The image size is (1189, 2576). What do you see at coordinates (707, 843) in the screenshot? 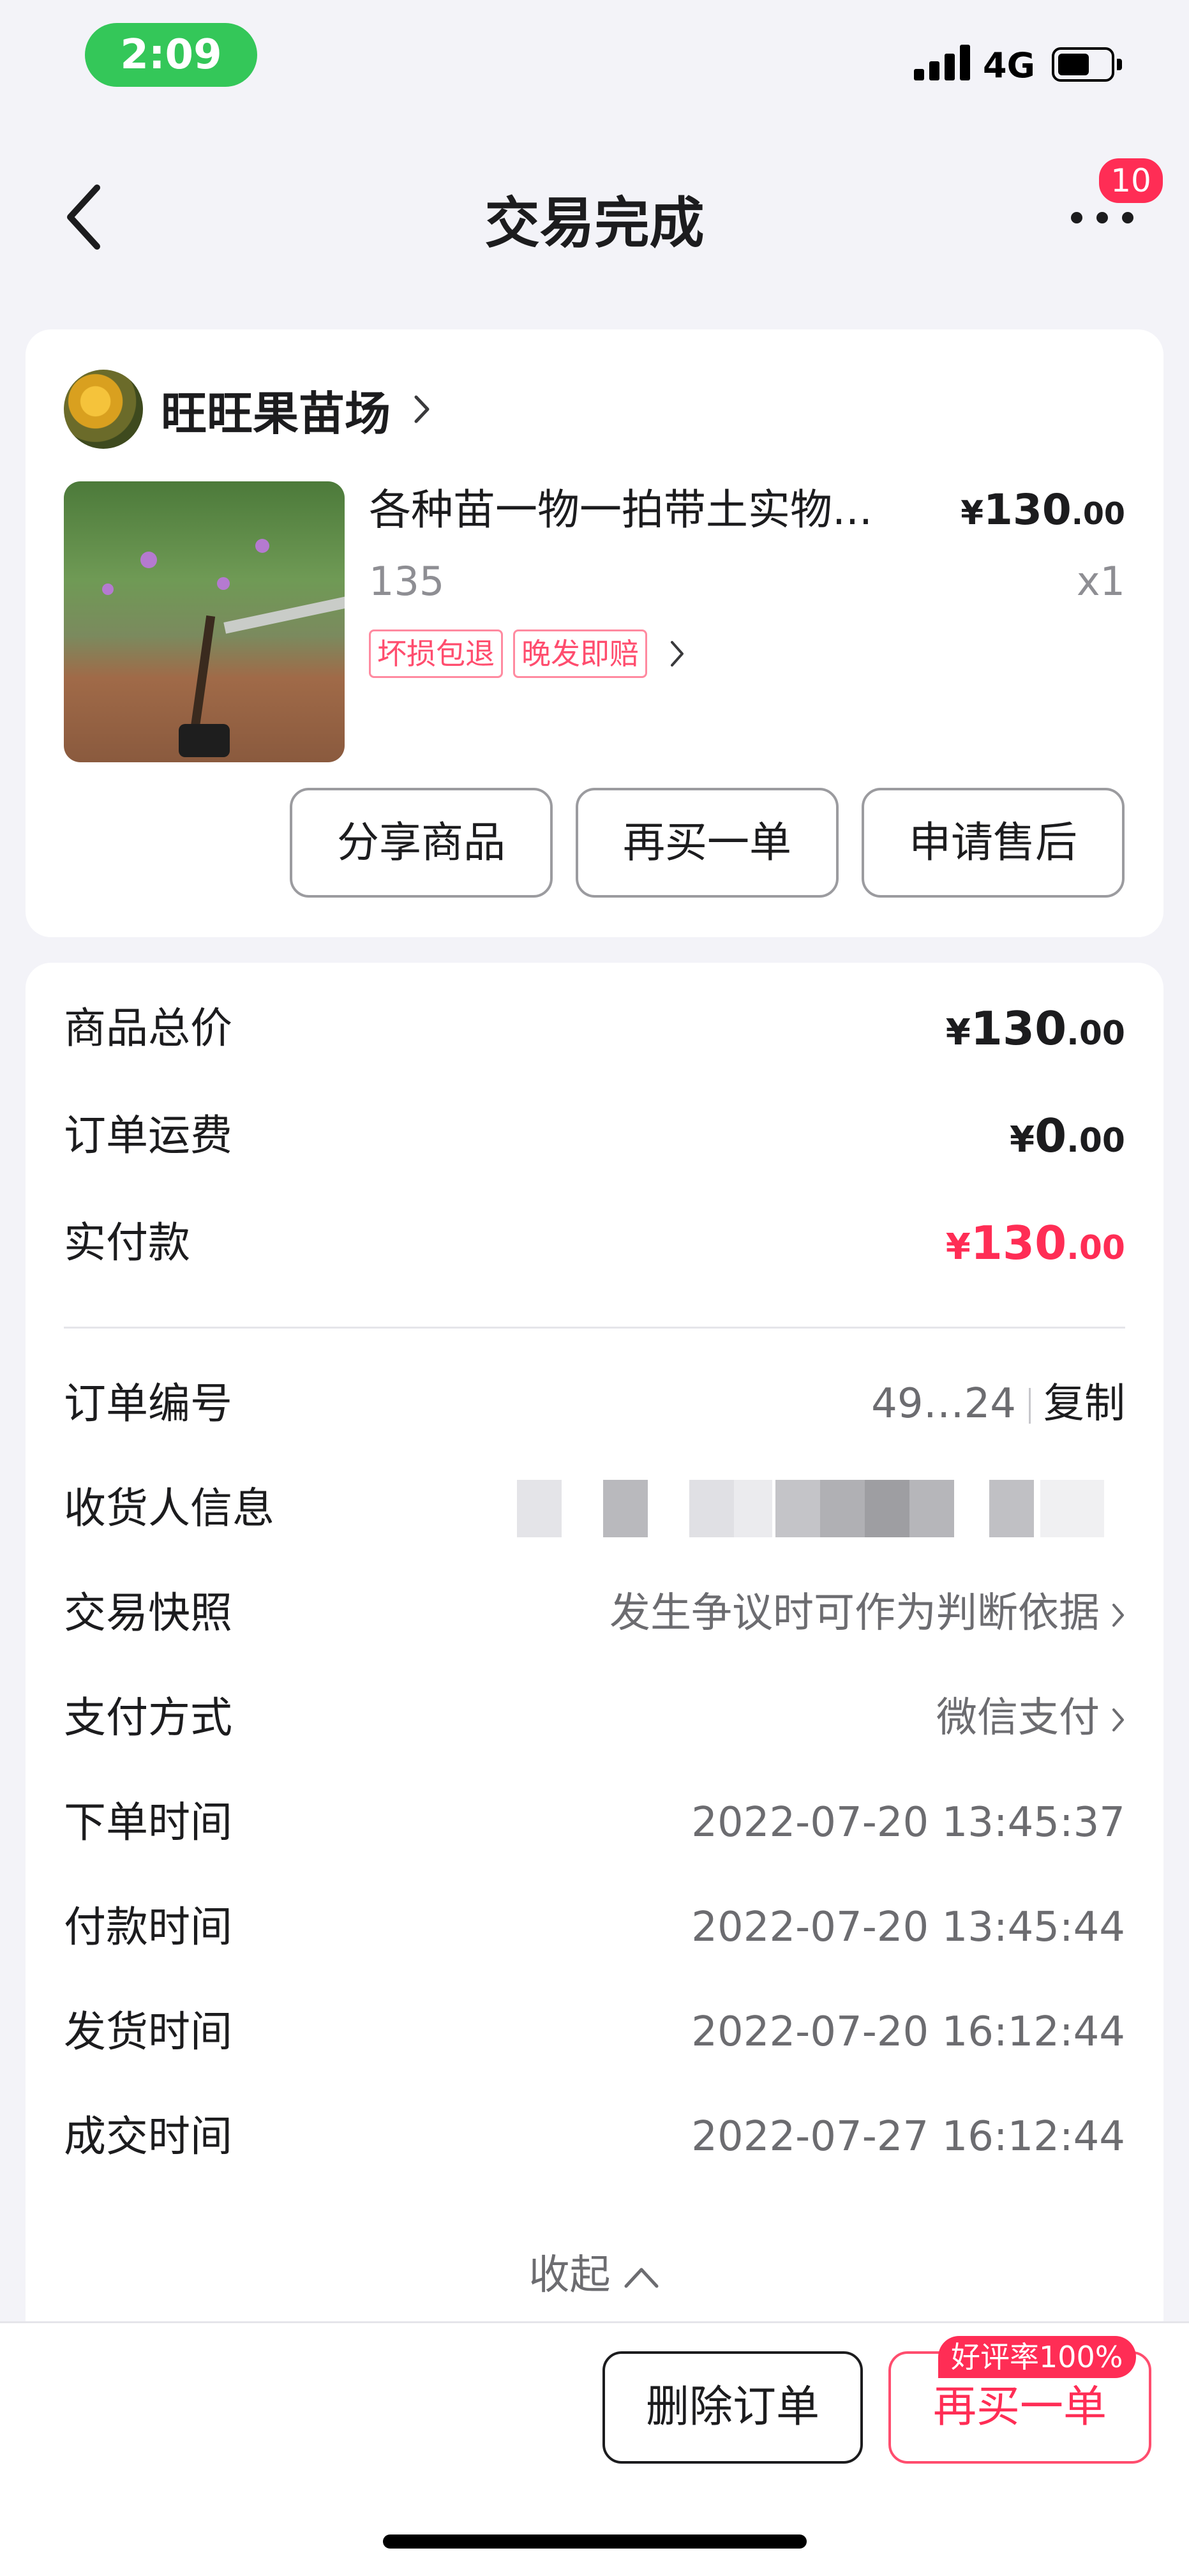
I see `buy-again-button: 再买一单` at bounding box center [707, 843].